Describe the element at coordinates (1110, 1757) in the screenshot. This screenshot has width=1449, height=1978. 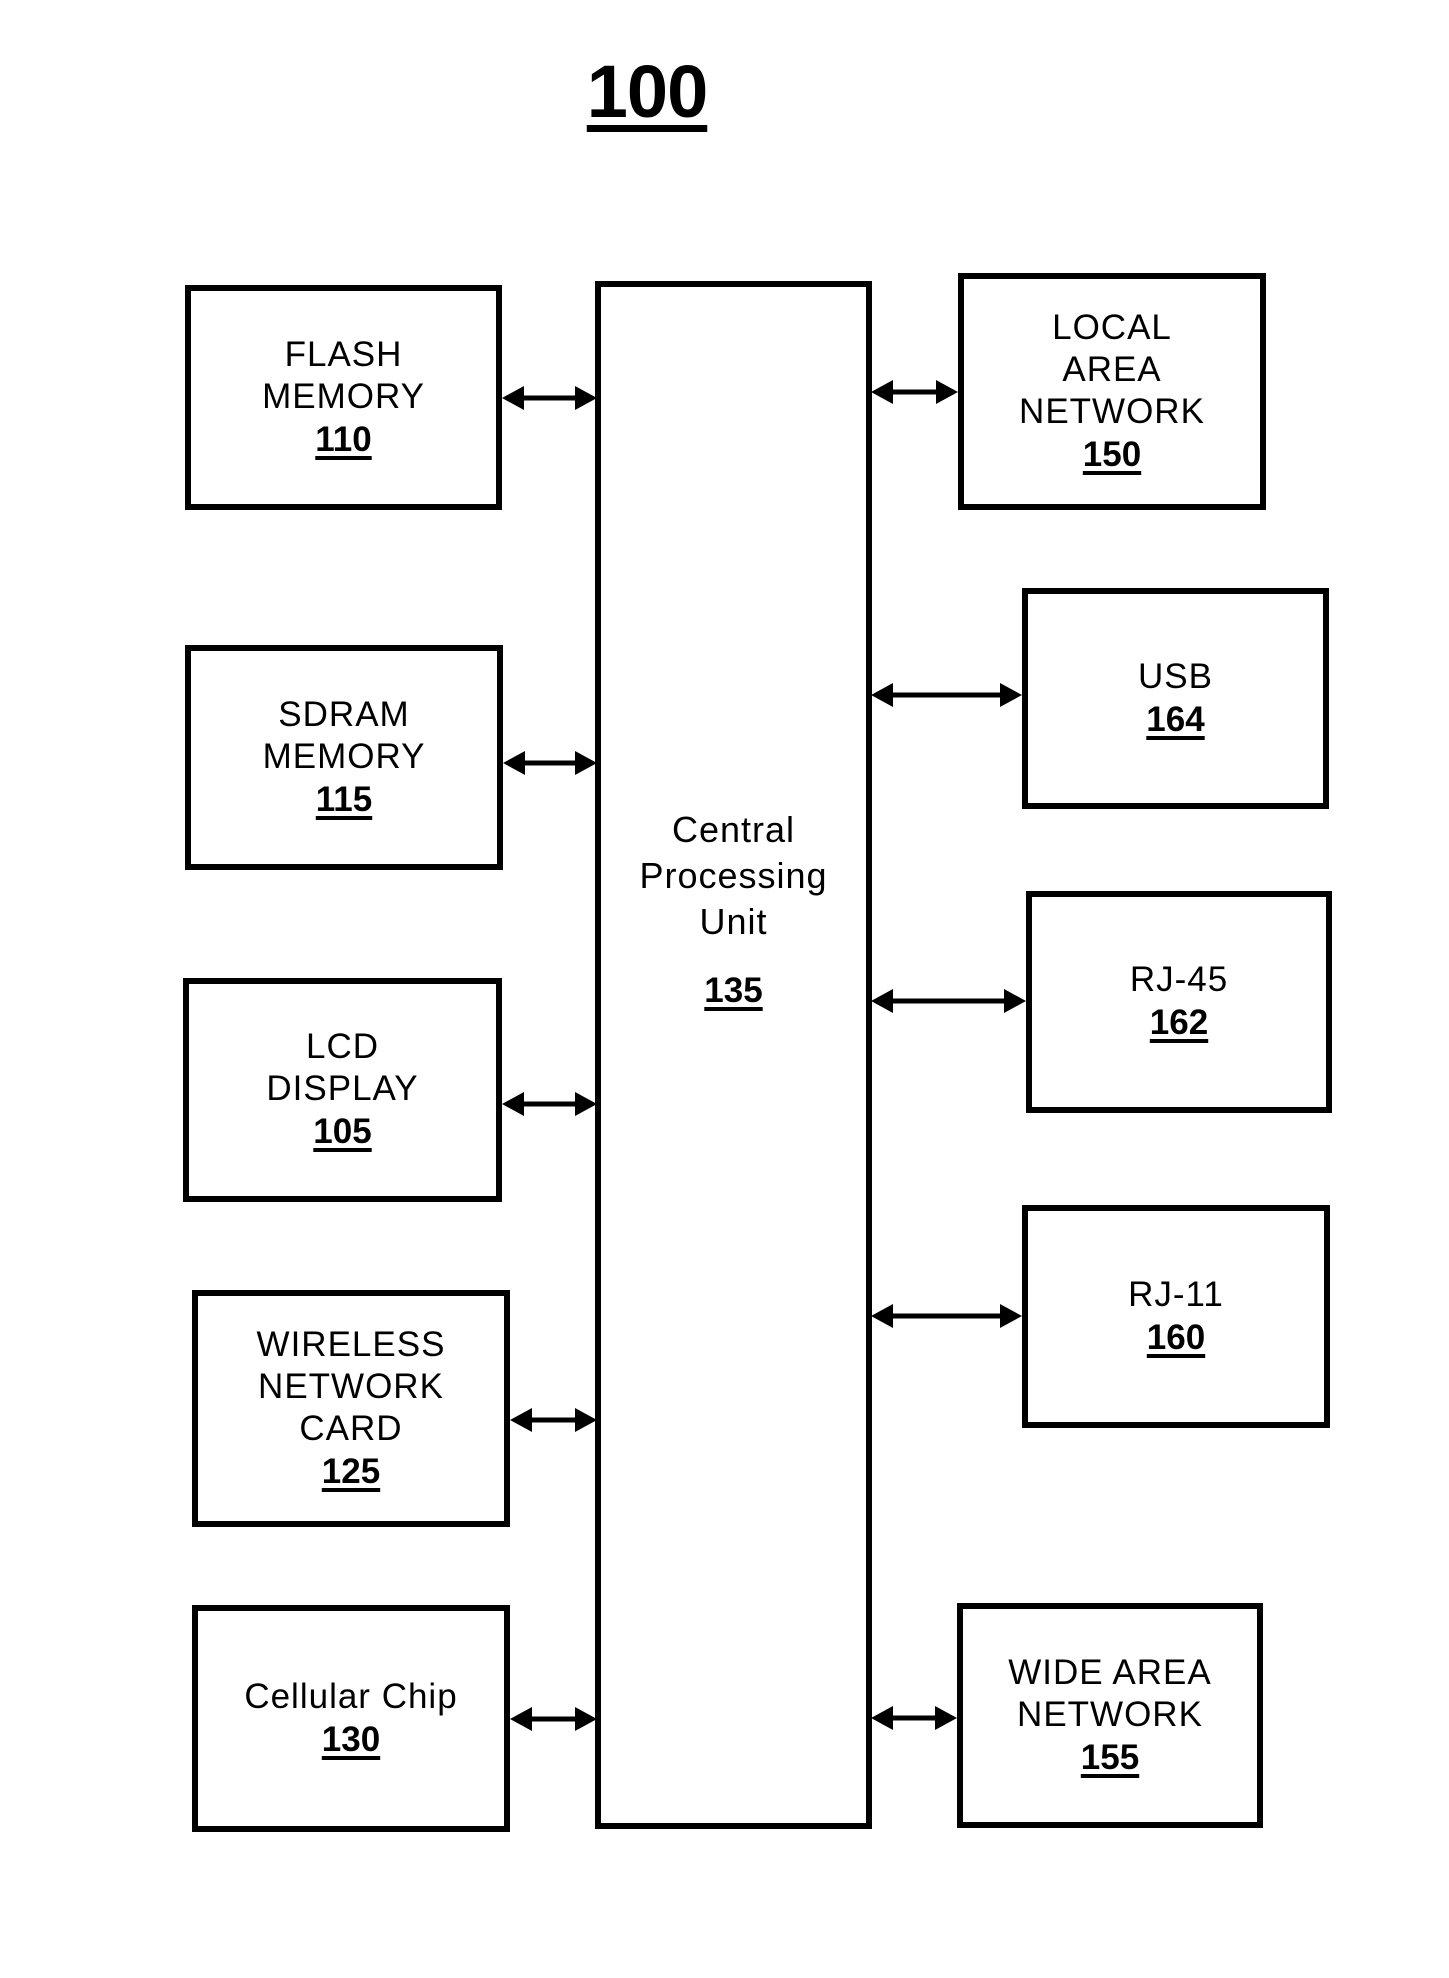
I see `block-reference-number: 155` at that location.